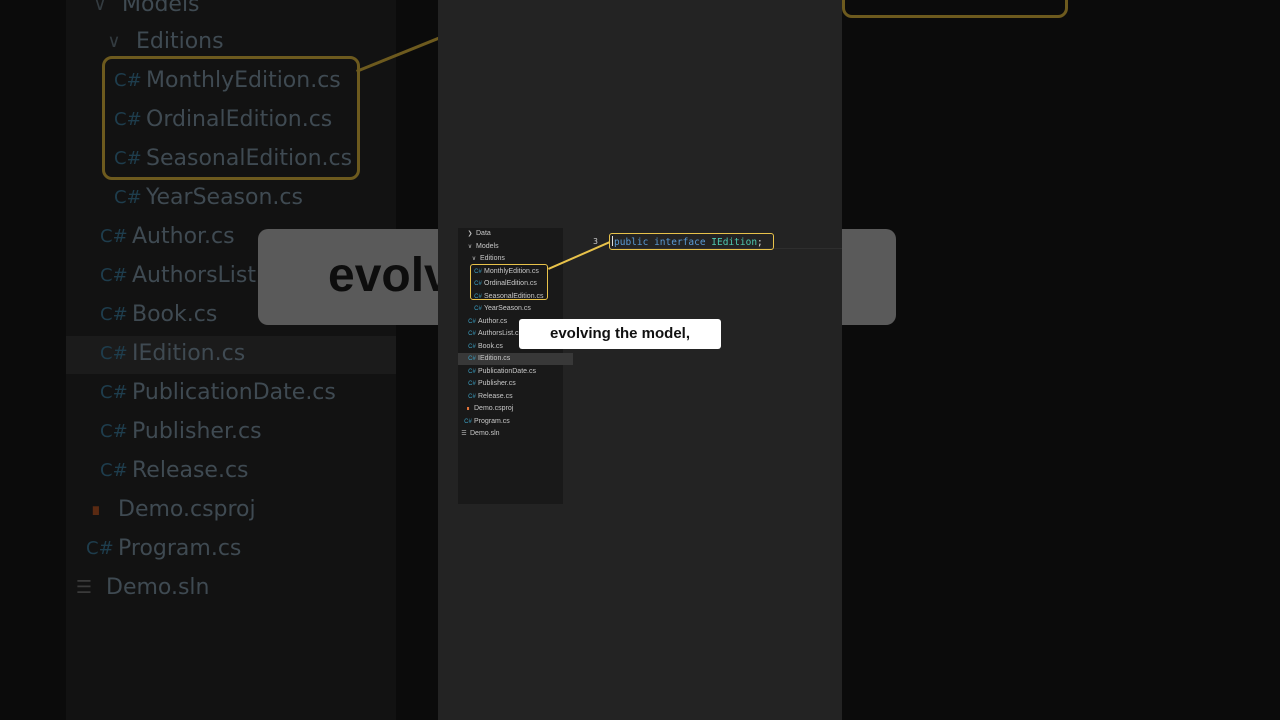 This screenshot has height=720, width=1280. I want to click on tree-label: Author.cs, so click(493, 321).